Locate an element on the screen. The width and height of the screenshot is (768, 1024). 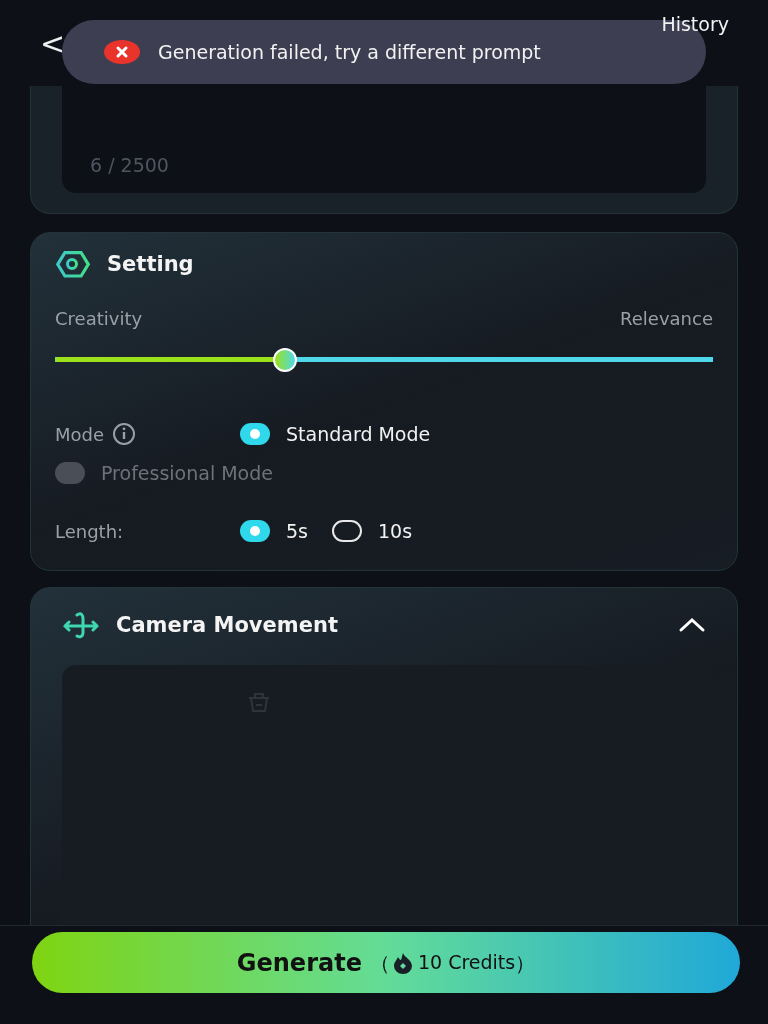
error-icon is located at coordinates (122, 52).